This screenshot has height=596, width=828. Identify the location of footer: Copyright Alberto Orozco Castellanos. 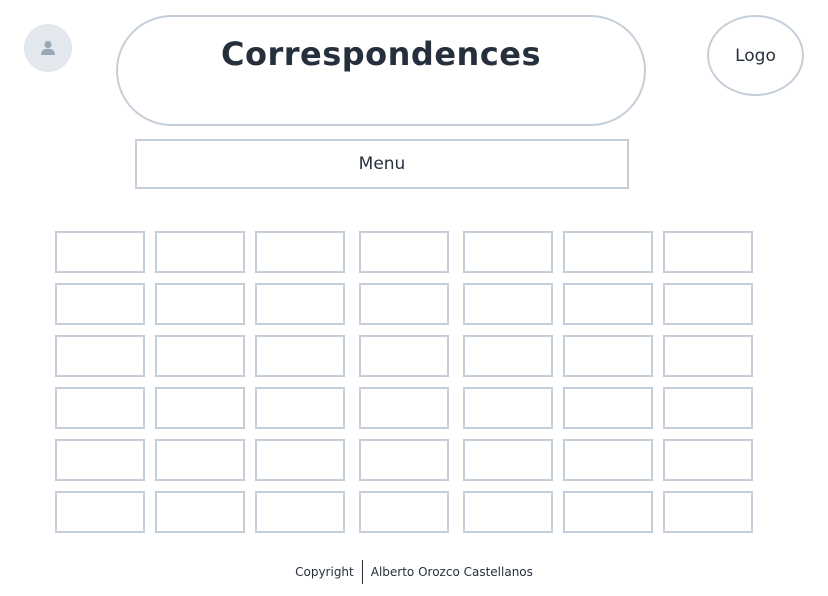
(414, 572).